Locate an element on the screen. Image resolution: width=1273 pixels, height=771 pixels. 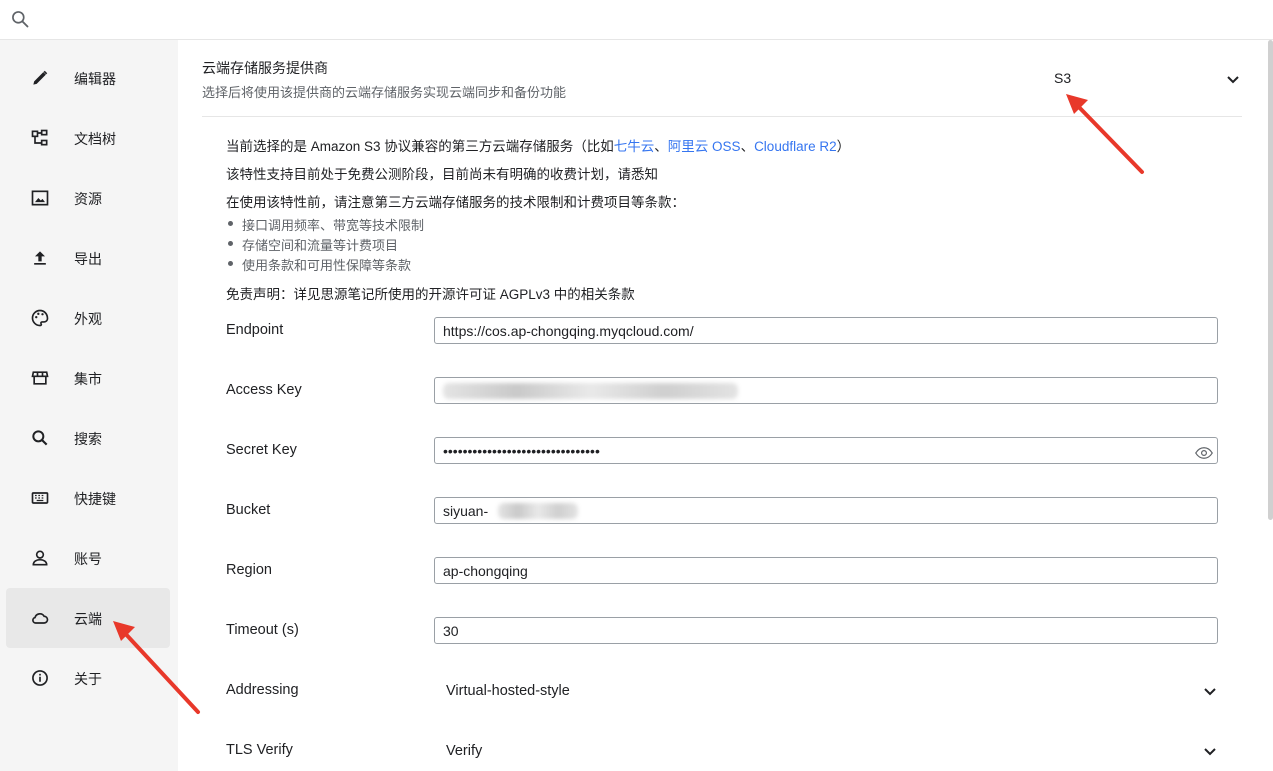
sidebar-item-search: 搜索 is located at coordinates (88, 438).